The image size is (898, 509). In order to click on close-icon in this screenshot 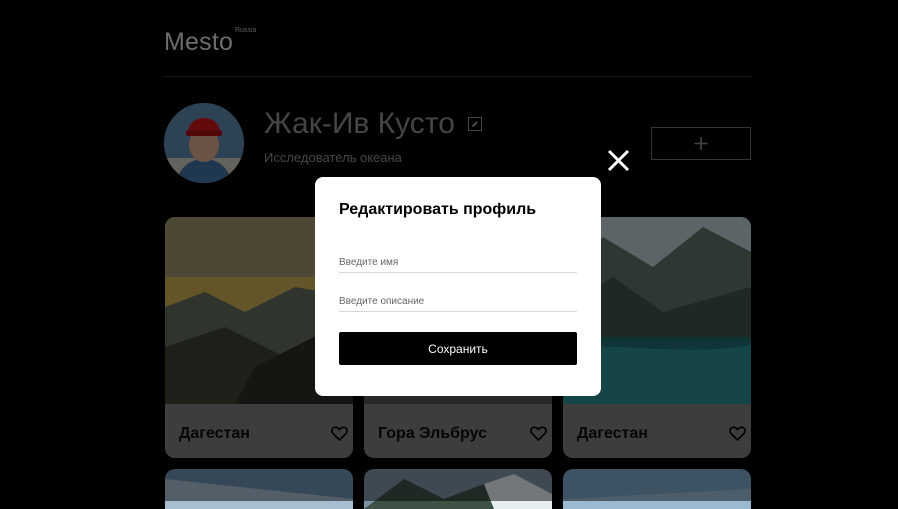, I will do `click(618, 160)`.